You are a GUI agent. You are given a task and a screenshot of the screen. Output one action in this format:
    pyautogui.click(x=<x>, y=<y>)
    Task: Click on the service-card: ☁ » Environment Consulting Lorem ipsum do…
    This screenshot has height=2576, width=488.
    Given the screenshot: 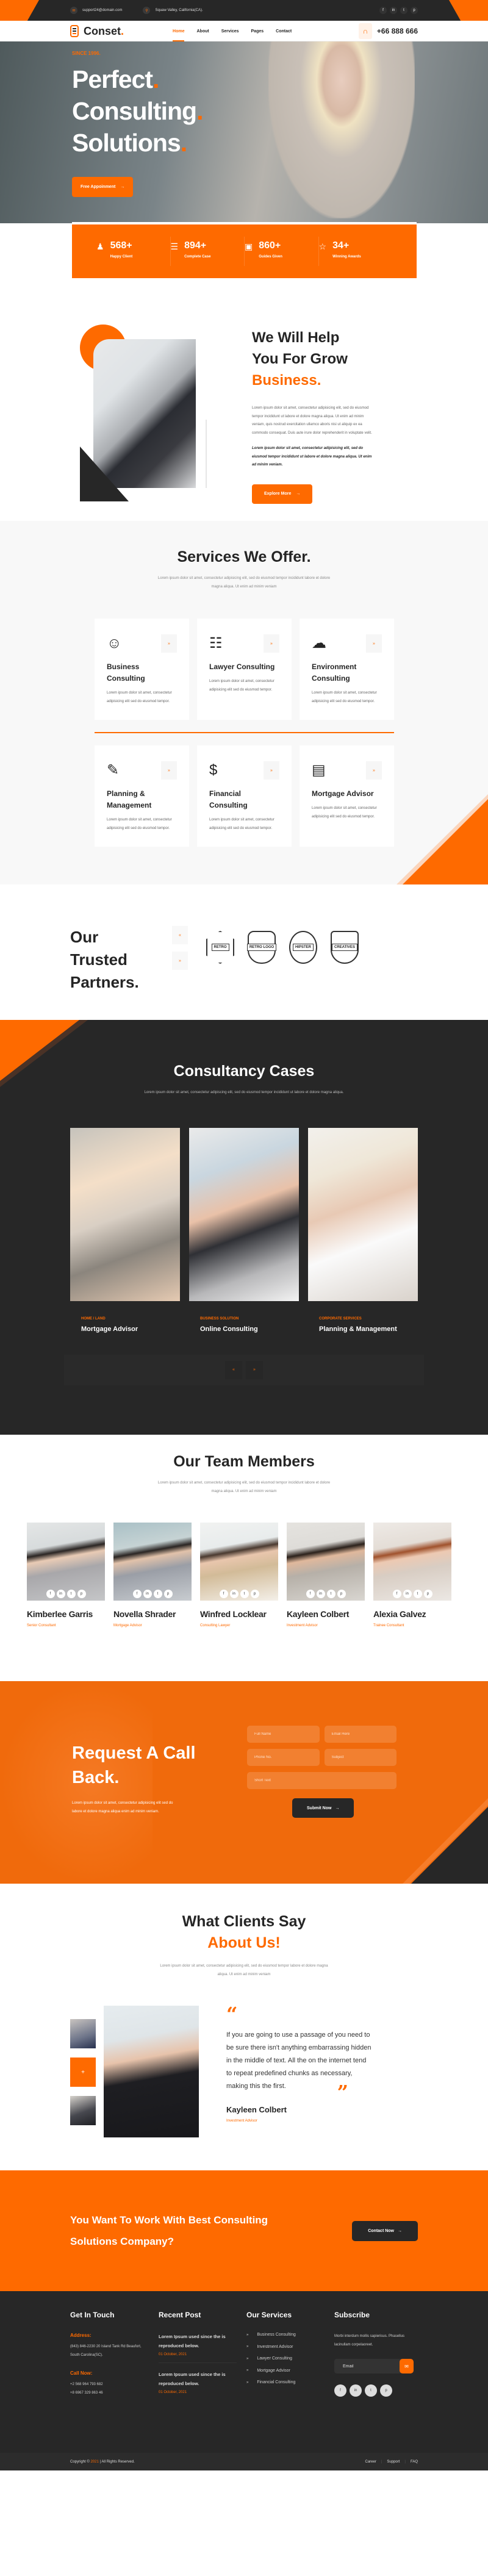 What is the action you would take?
    pyautogui.click(x=347, y=670)
    